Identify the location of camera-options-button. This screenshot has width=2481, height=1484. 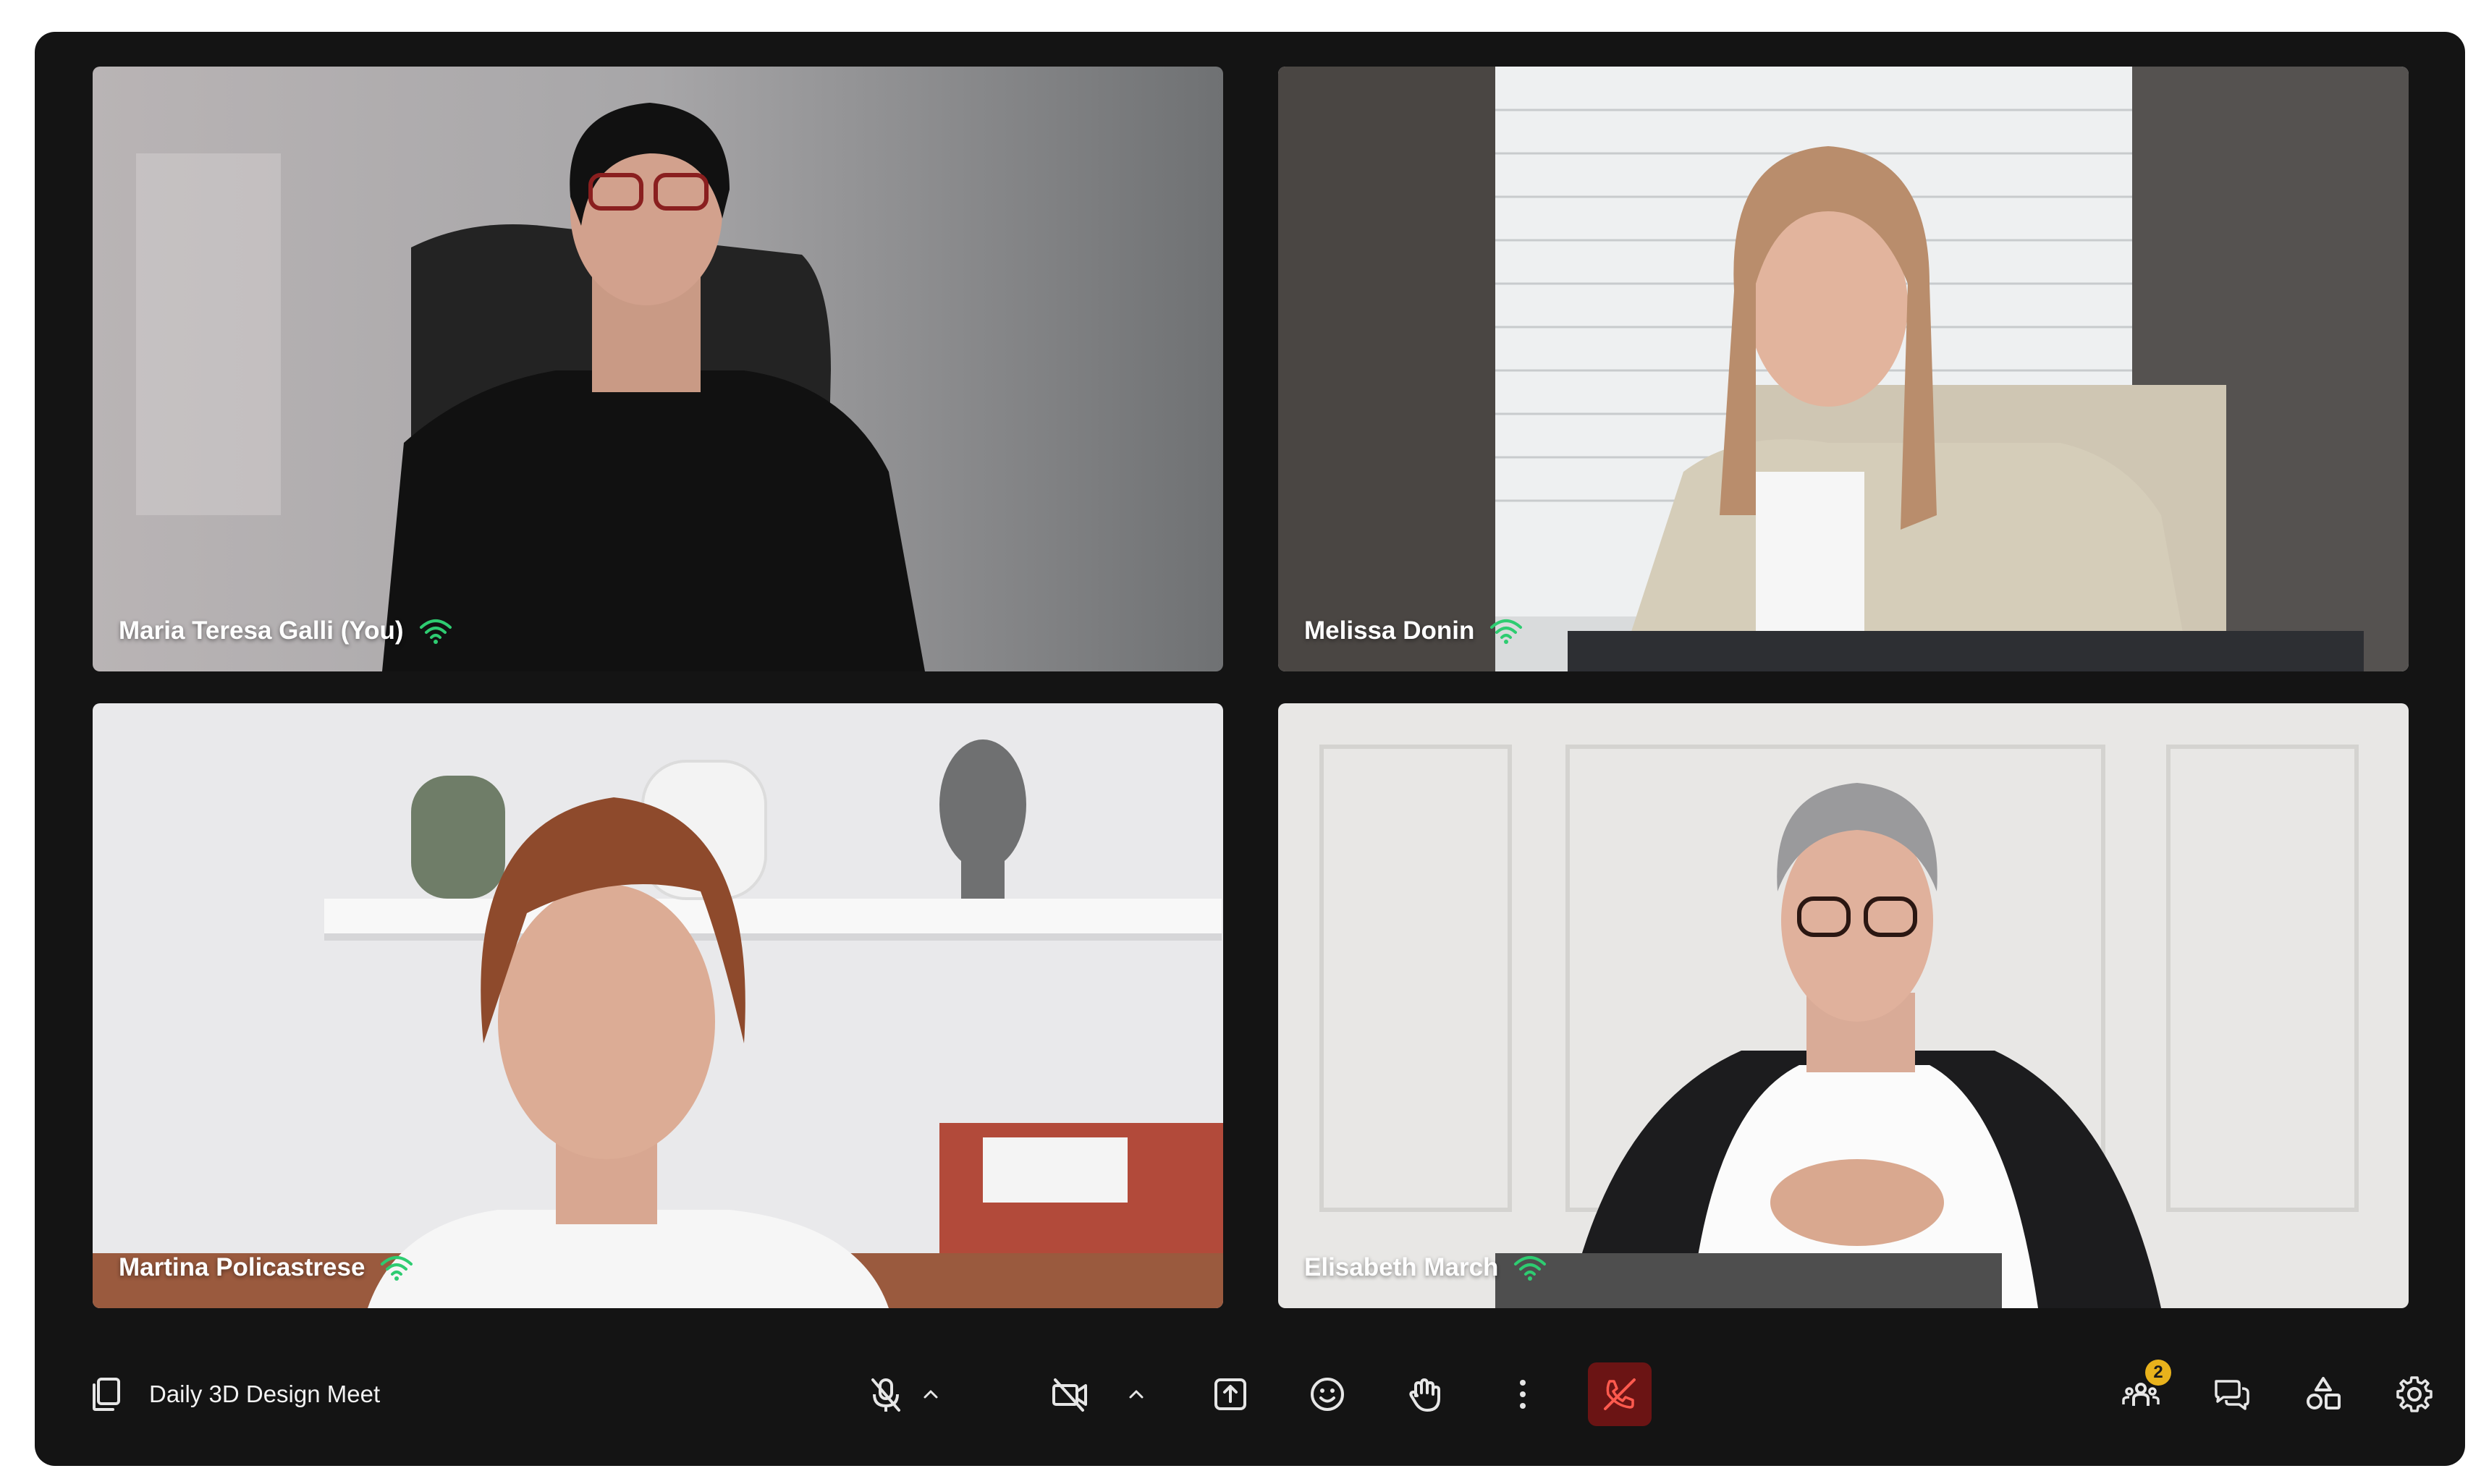
(1137, 1394).